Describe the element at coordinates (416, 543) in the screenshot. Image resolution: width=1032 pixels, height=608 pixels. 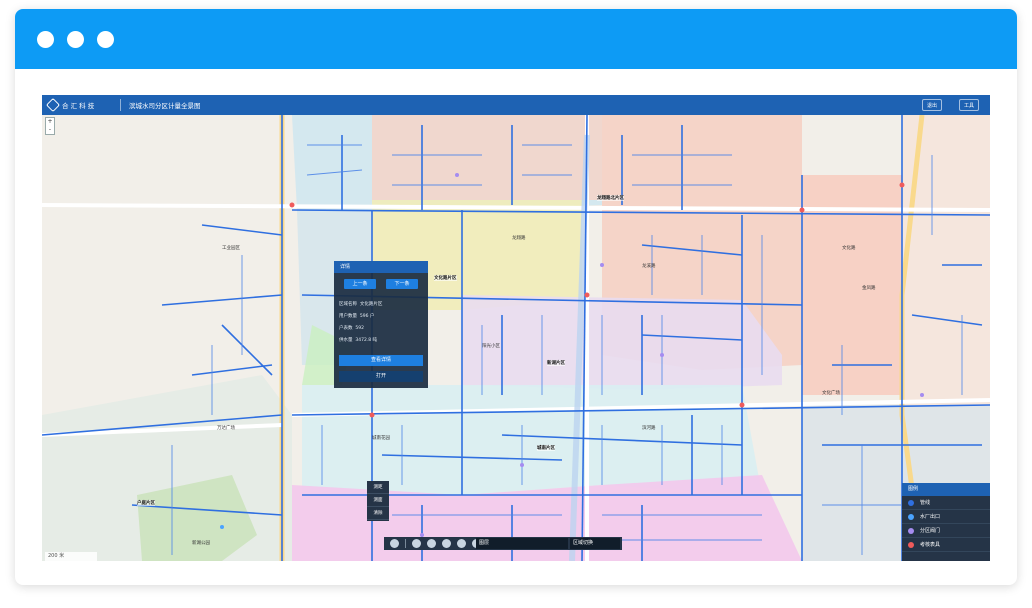
I see `edit-icon` at that location.